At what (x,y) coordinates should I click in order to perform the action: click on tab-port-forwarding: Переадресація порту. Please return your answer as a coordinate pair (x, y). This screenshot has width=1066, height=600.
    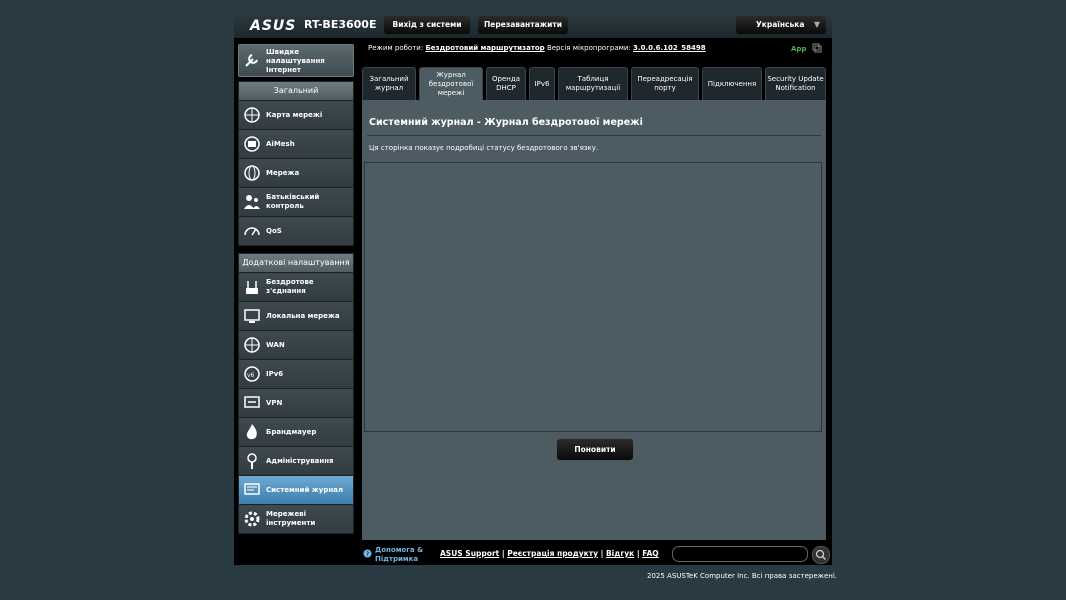
    Looking at the image, I should click on (665, 83).